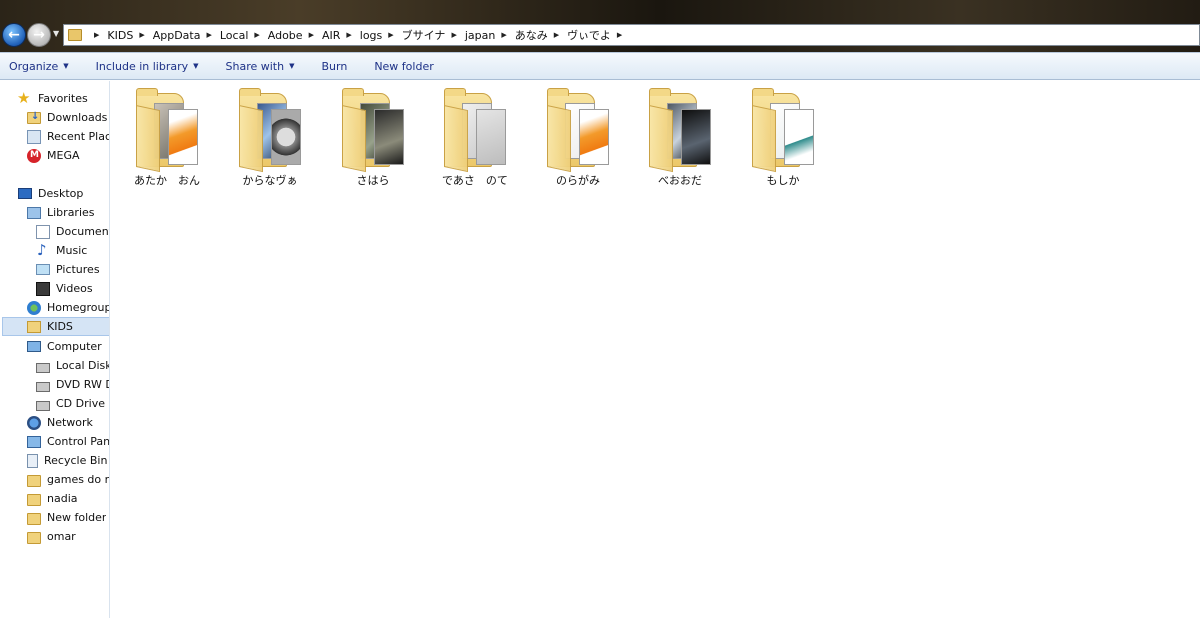  I want to click on folder-item: もしか, so click(783, 140).